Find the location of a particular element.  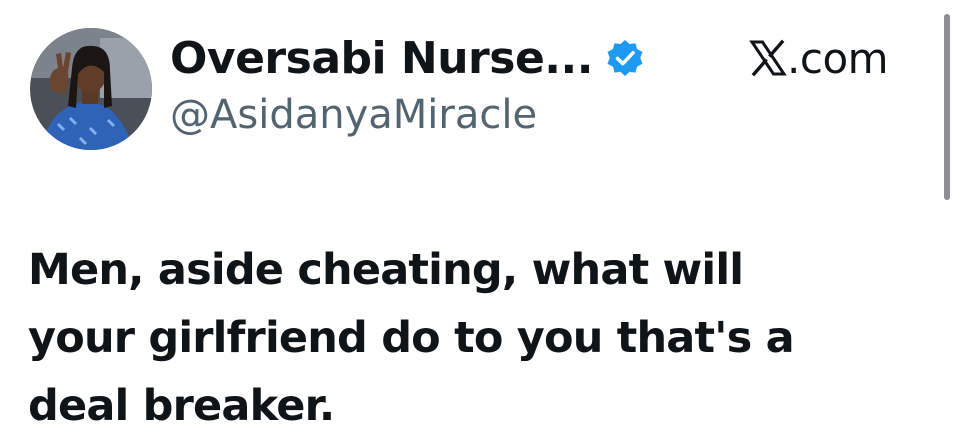

verified-badge-icon is located at coordinates (625, 58).